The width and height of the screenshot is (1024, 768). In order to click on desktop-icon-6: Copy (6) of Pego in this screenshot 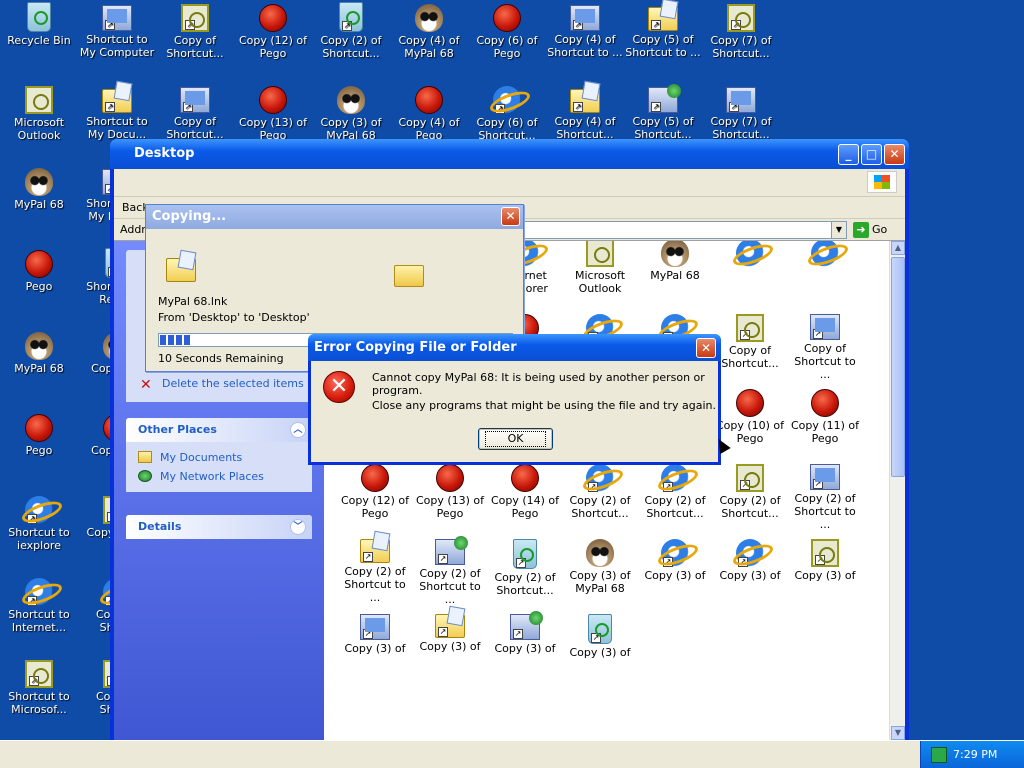, I will do `click(507, 31)`.